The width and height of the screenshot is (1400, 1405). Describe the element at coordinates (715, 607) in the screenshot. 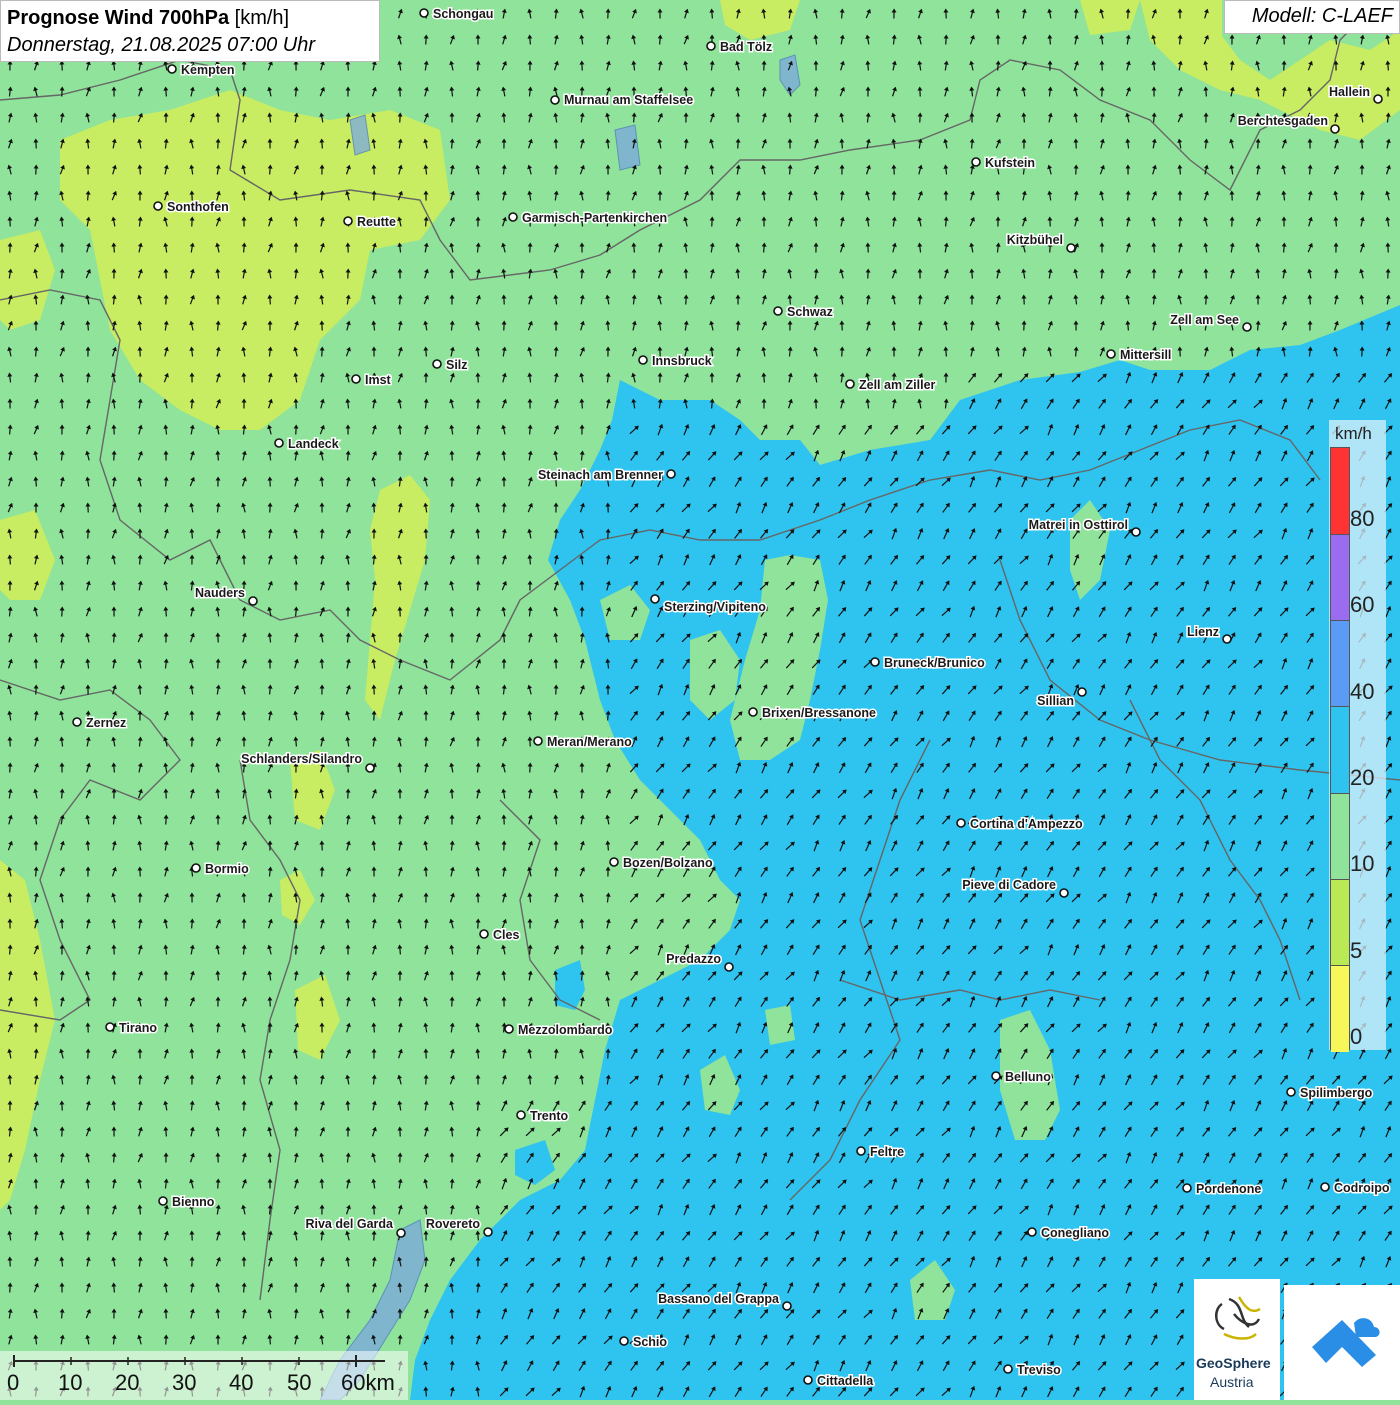

I see `place-label: Sterzing/Vipiteno` at that location.